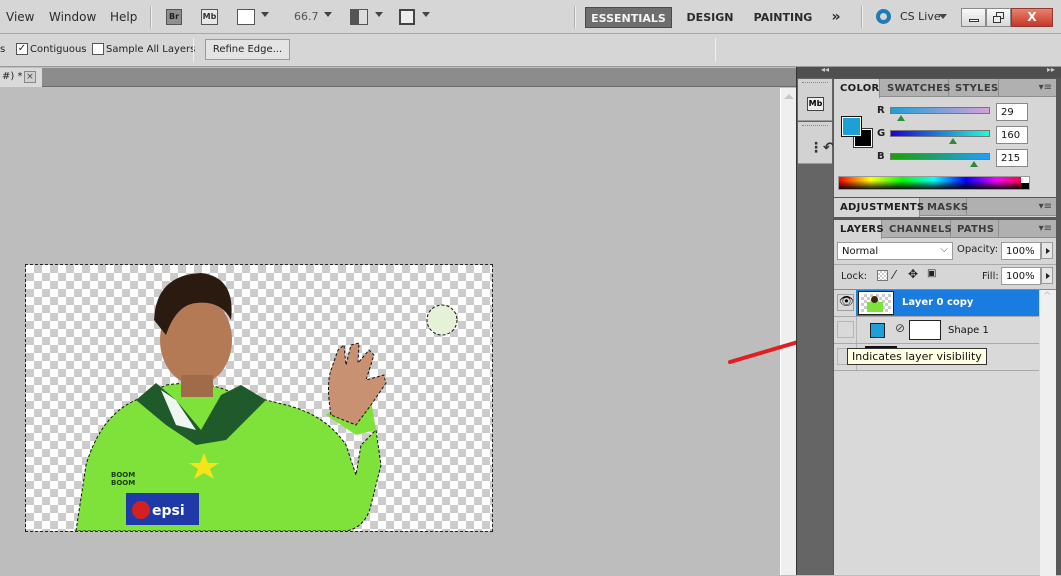 The width and height of the screenshot is (1061, 576). Describe the element at coordinates (1012, 135) in the screenshot. I see `green-value-input: 160` at that location.